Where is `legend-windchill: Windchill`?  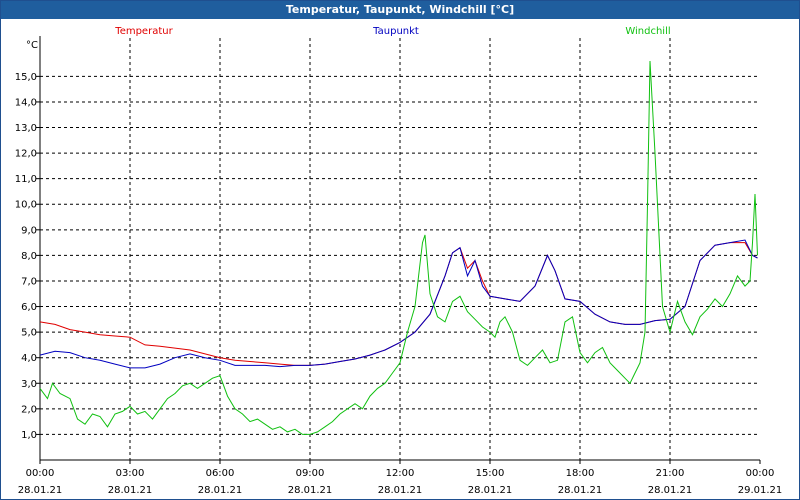 legend-windchill: Windchill is located at coordinates (647, 31).